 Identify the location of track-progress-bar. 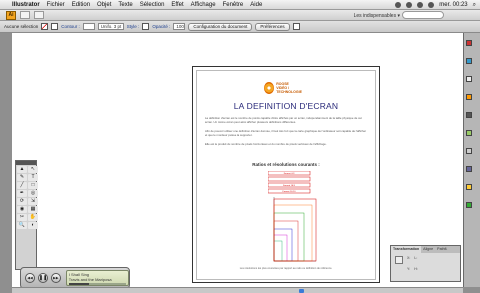
(97, 284).